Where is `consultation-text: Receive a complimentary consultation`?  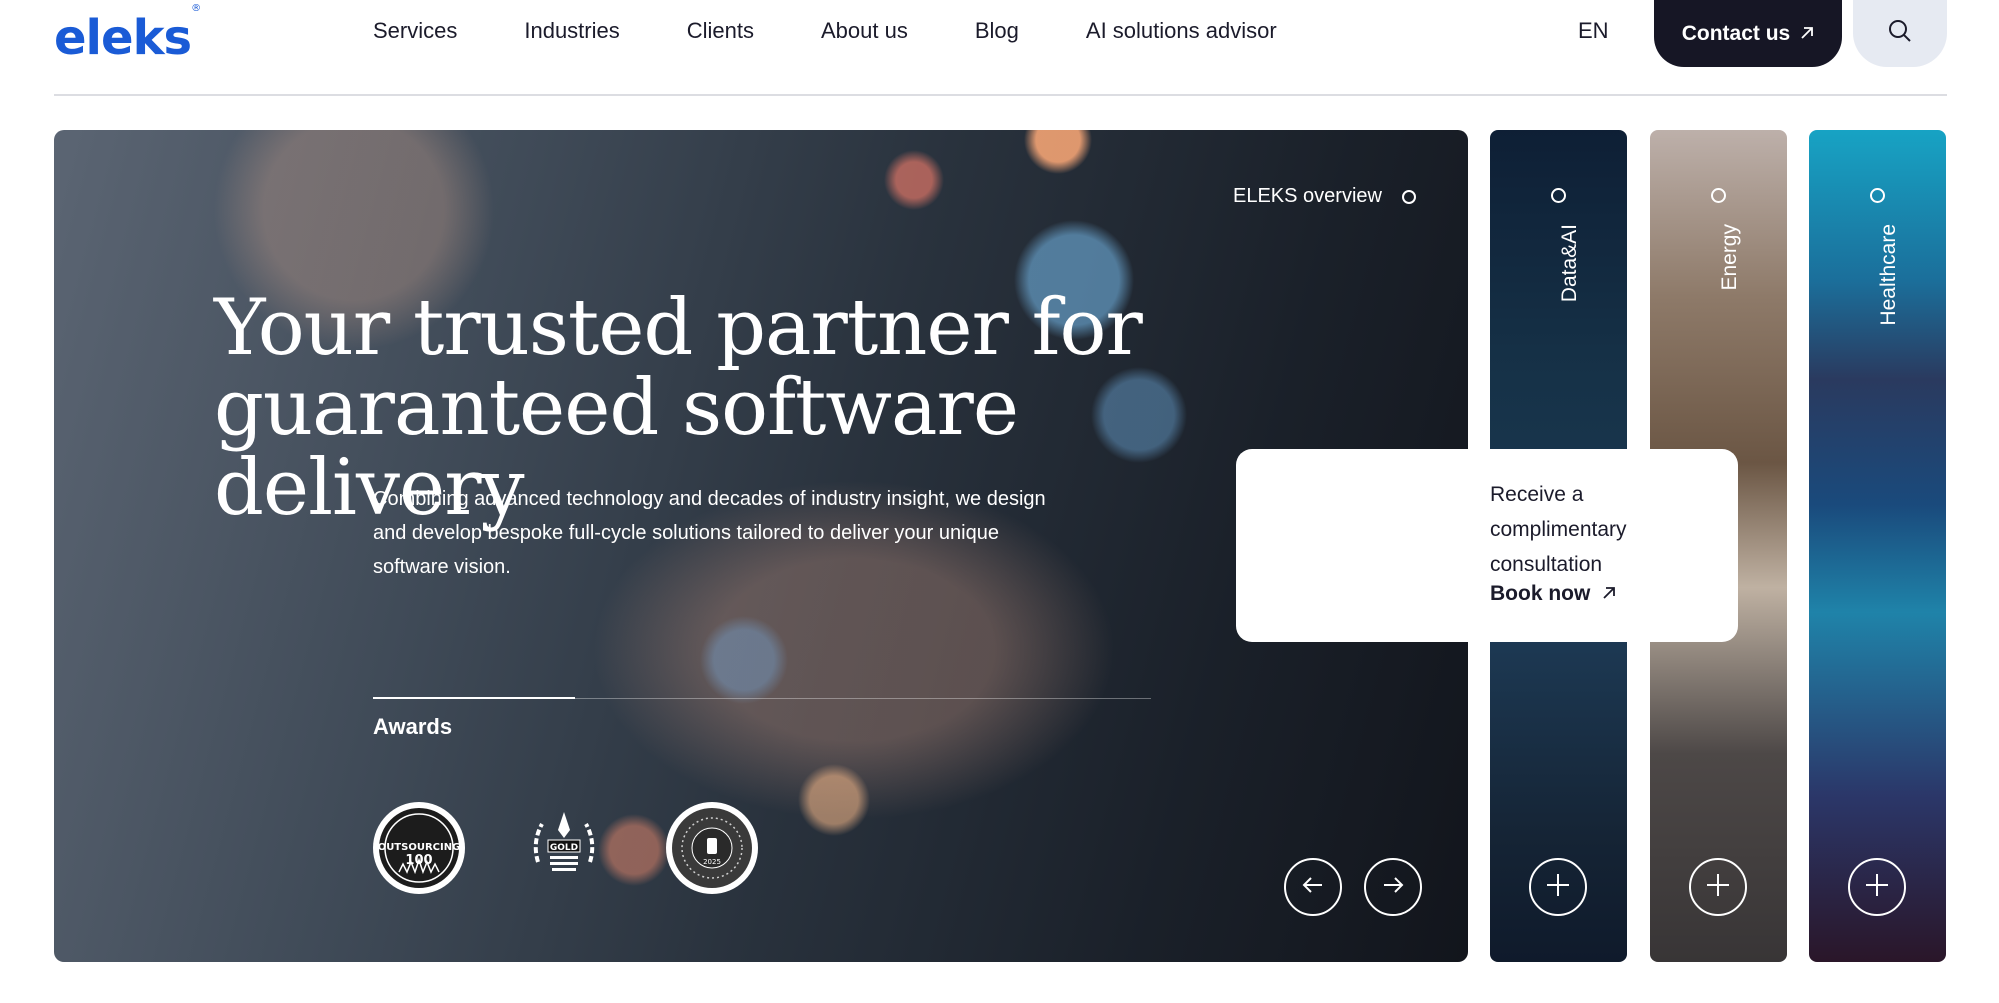 consultation-text: Receive a complimentary consultation is located at coordinates (1558, 529).